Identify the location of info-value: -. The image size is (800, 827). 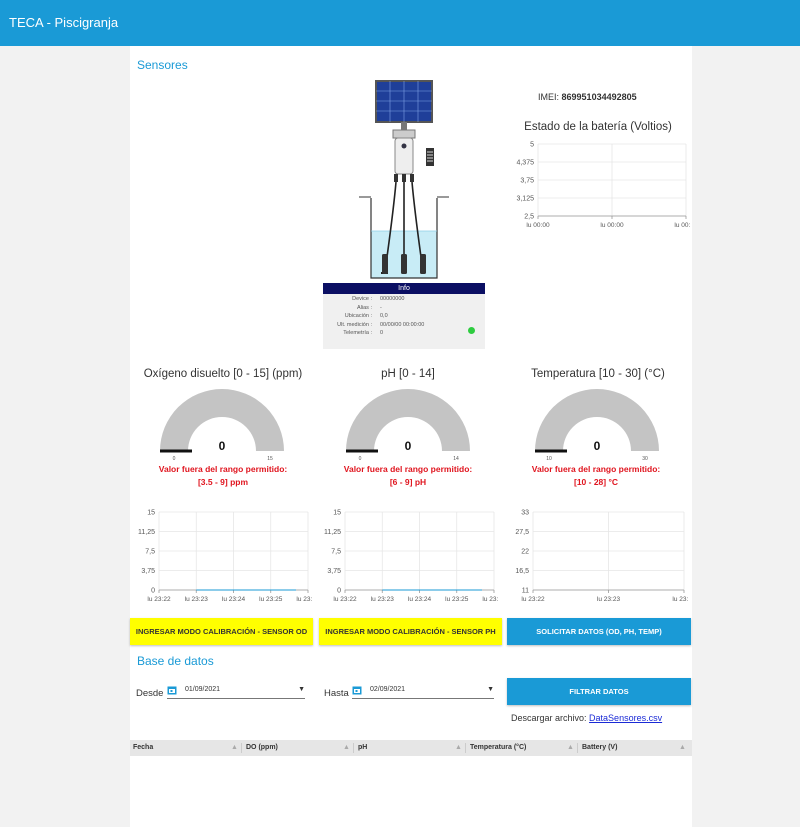
(381, 307).